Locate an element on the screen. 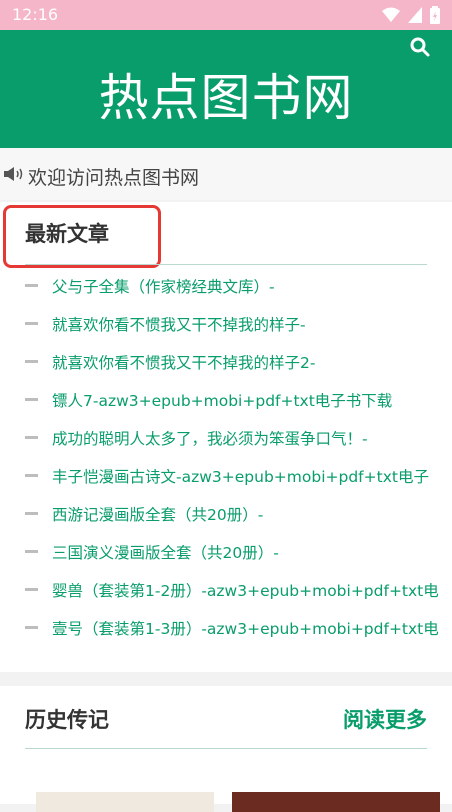 Image resolution: width=452 pixels, height=812 pixels. article-link: 父与子全集（作家榜经典文库）- is located at coordinates (163, 286).